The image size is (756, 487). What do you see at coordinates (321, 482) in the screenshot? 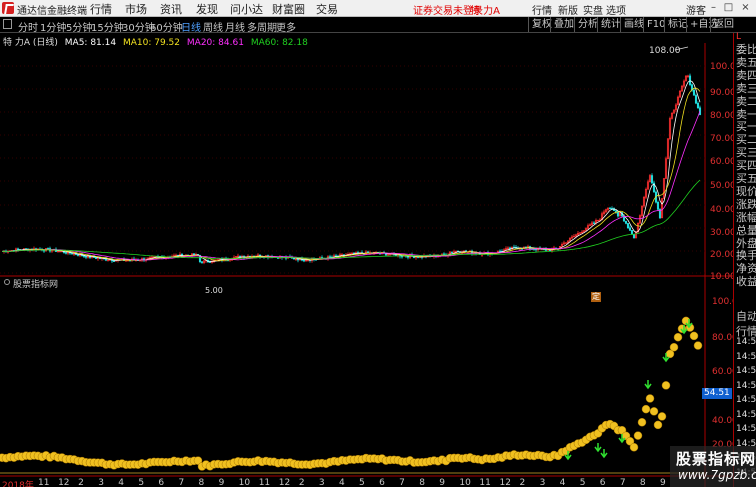
I see `month-tick: 3` at bounding box center [321, 482].